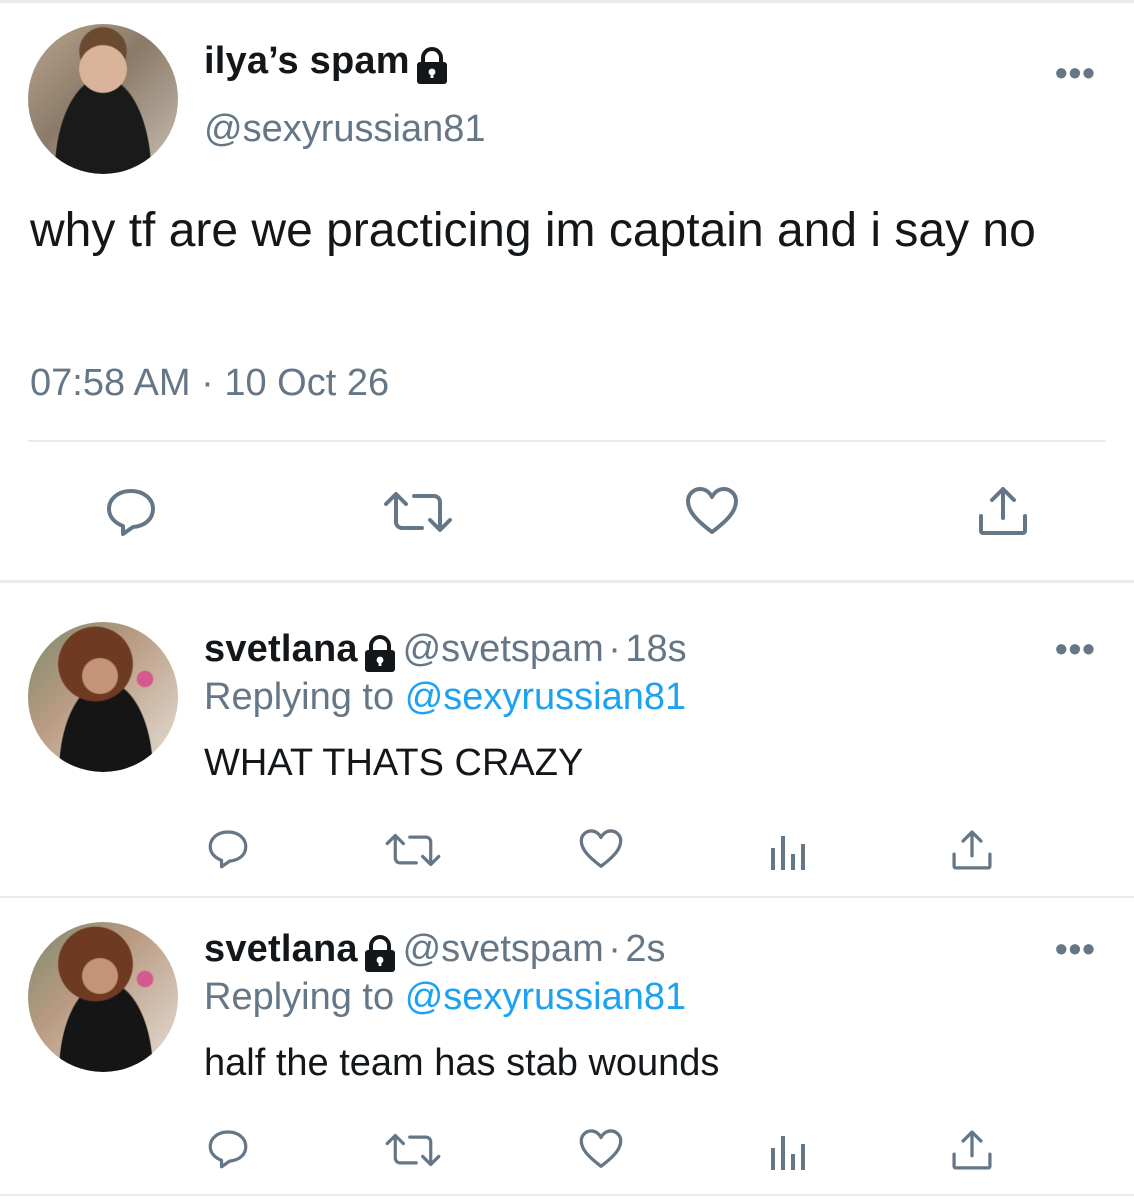  I want to click on bottom-divider, so click(567, 1195).